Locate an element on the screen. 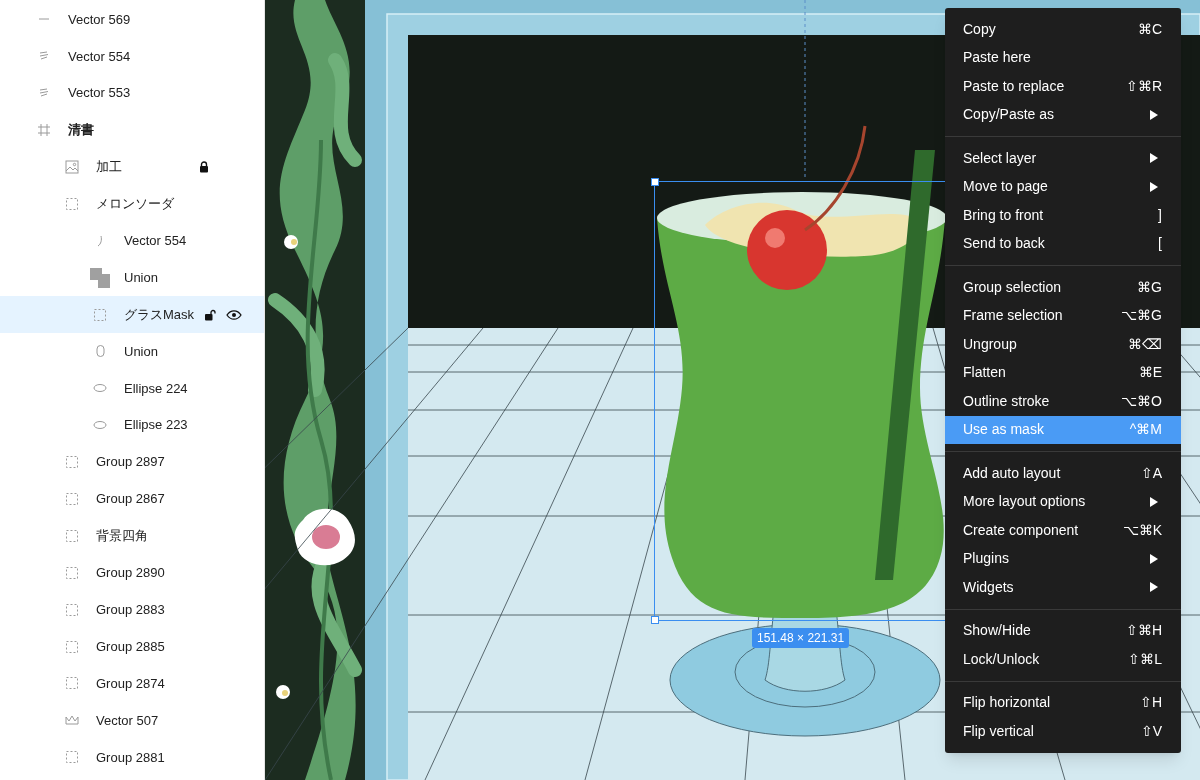  menu-item: Plugins is located at coordinates (1063, 558).